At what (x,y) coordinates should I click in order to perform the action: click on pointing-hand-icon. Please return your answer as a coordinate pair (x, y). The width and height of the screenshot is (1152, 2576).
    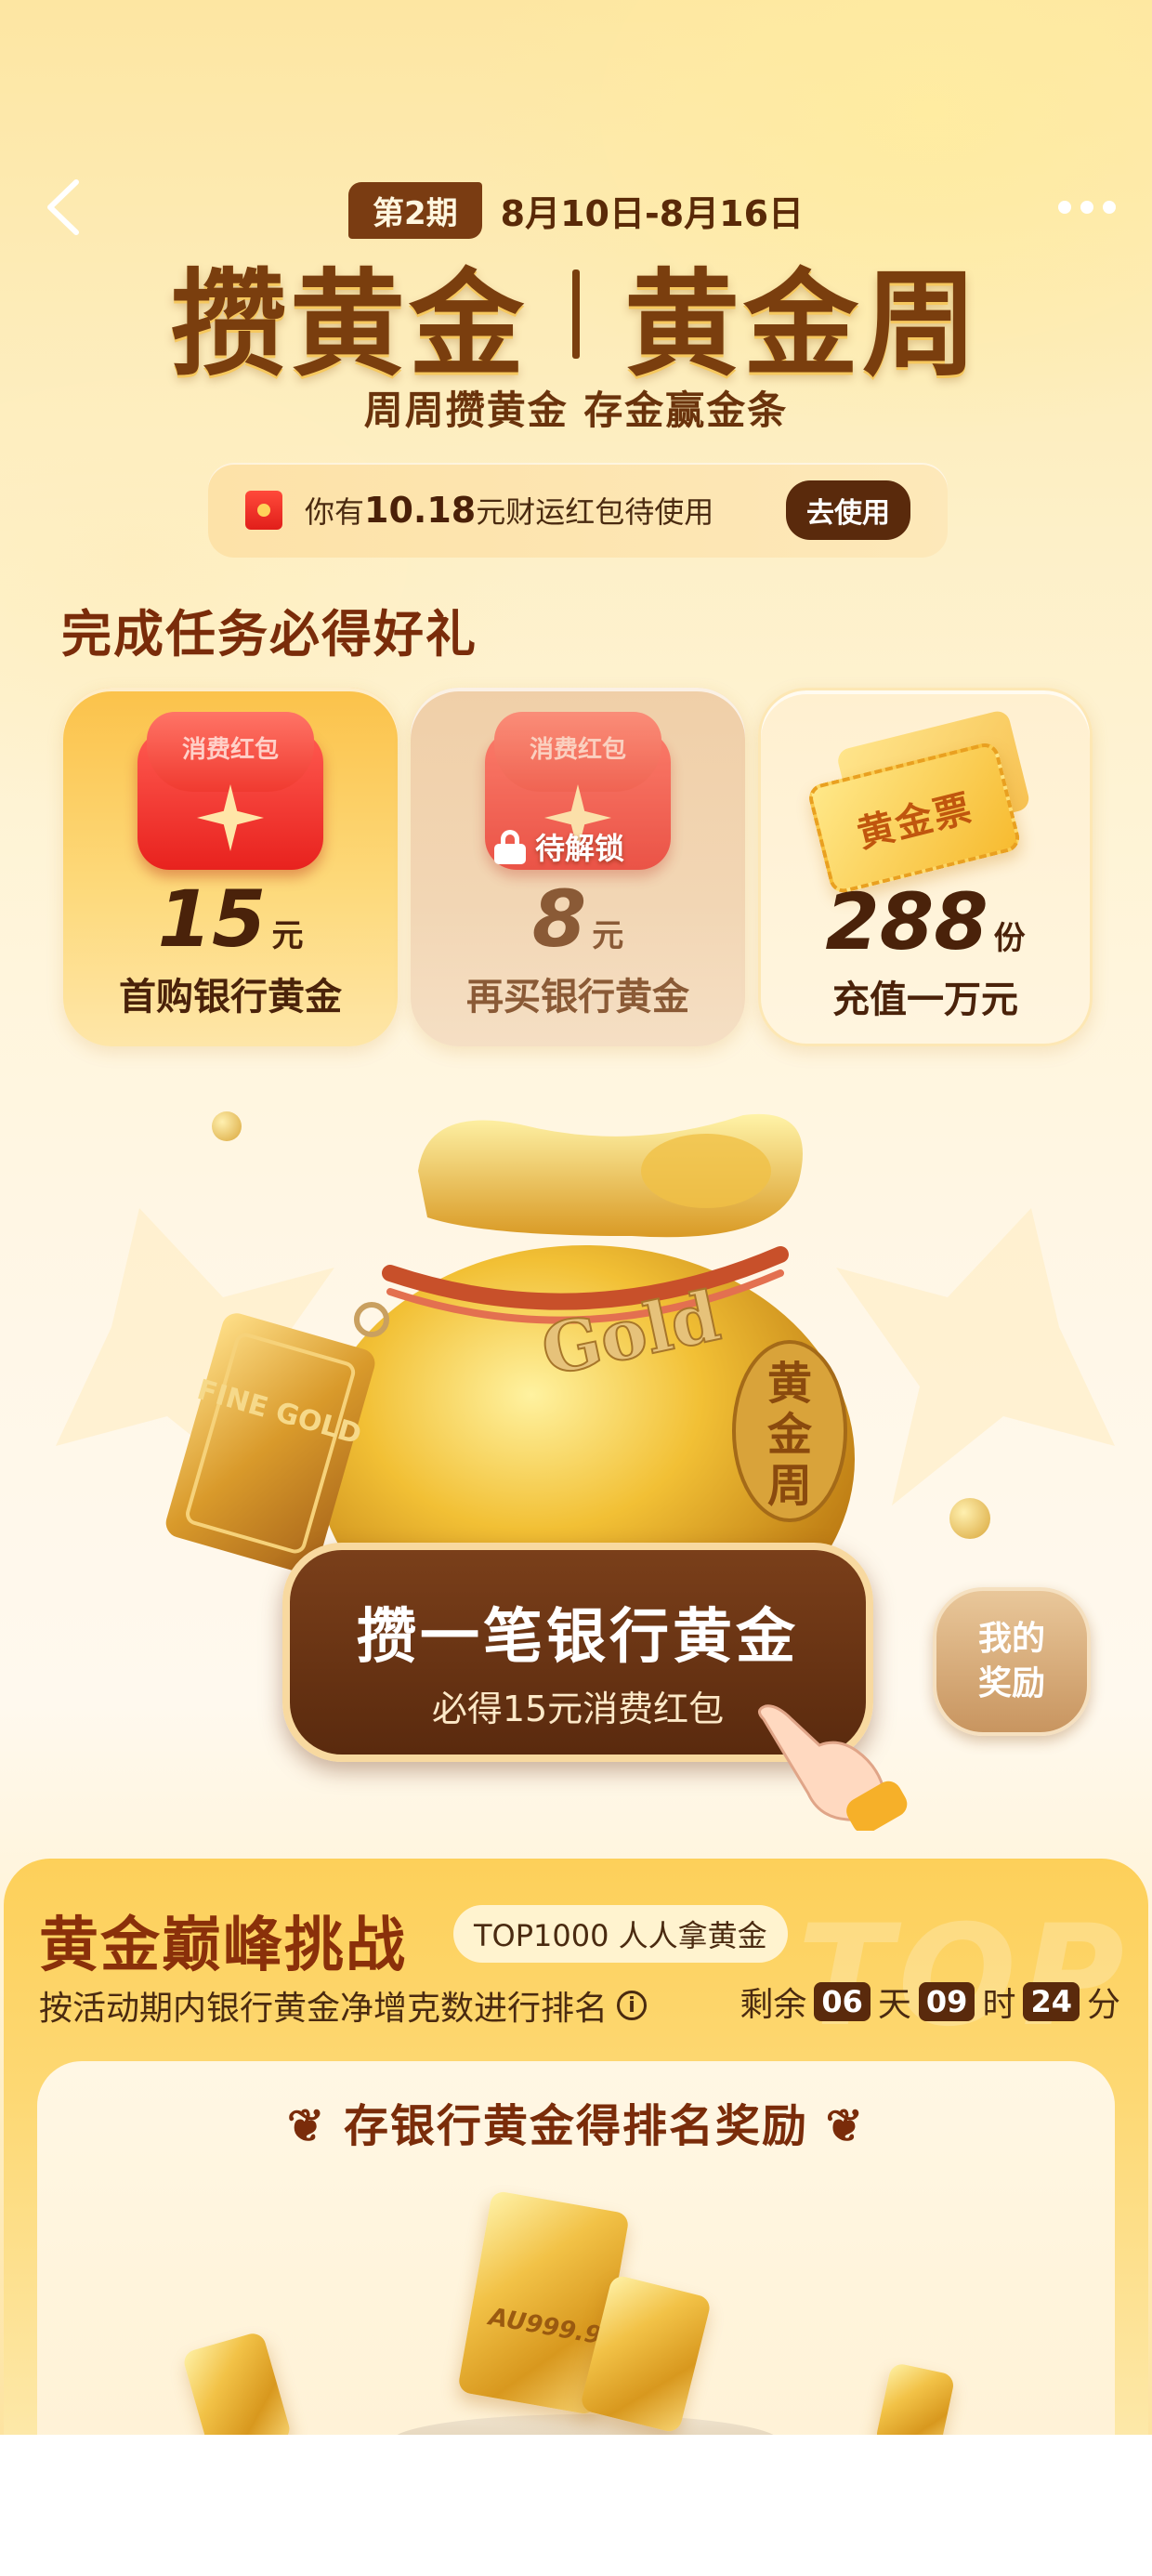
    Looking at the image, I should click on (833, 1767).